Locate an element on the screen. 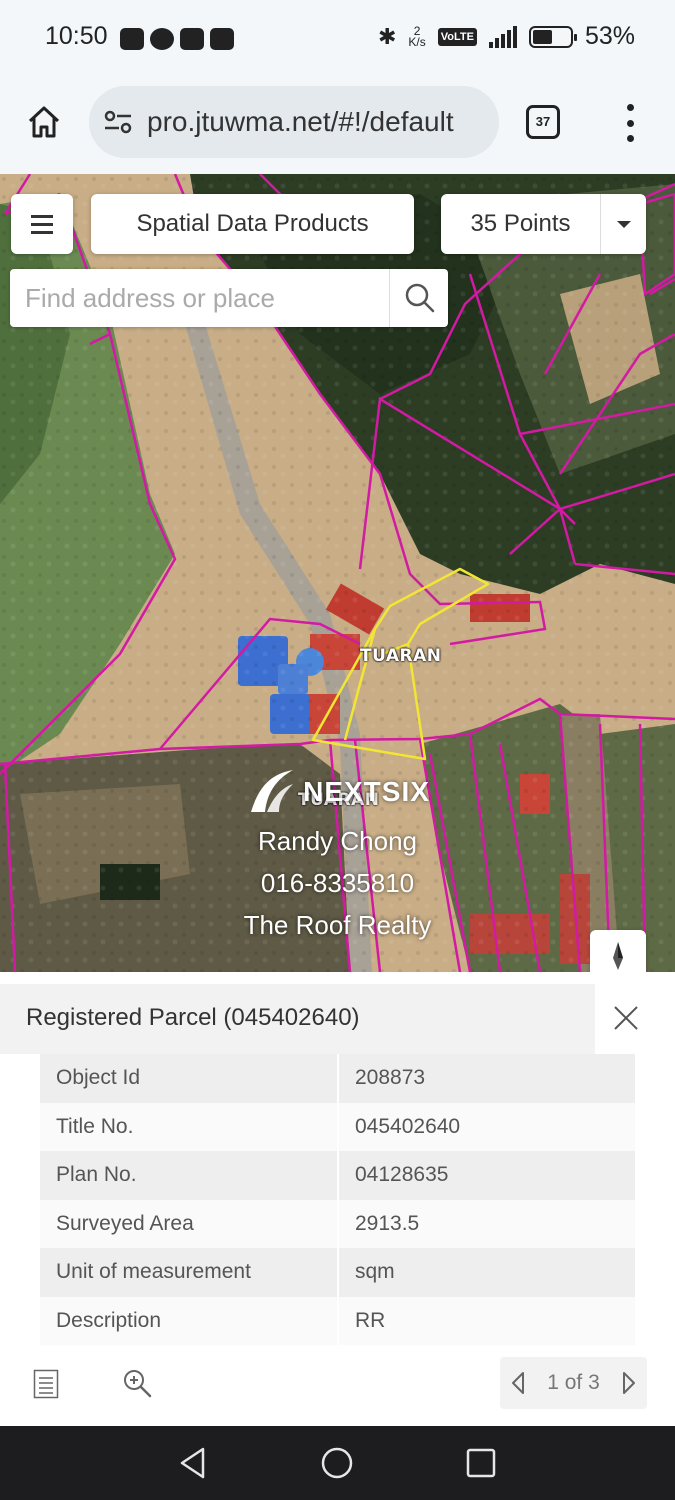  notification-icons is located at coordinates (177, 39).